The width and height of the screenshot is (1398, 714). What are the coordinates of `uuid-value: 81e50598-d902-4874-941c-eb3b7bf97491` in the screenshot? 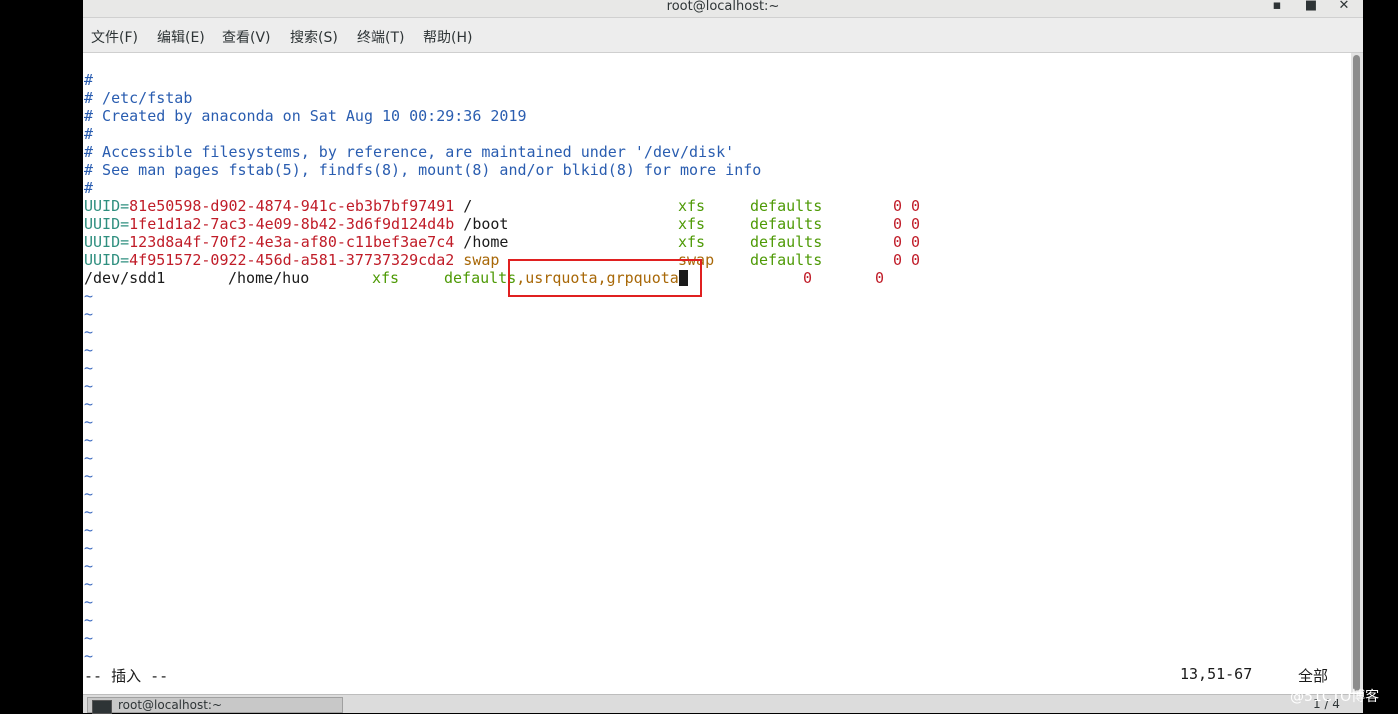 It's located at (292, 206).